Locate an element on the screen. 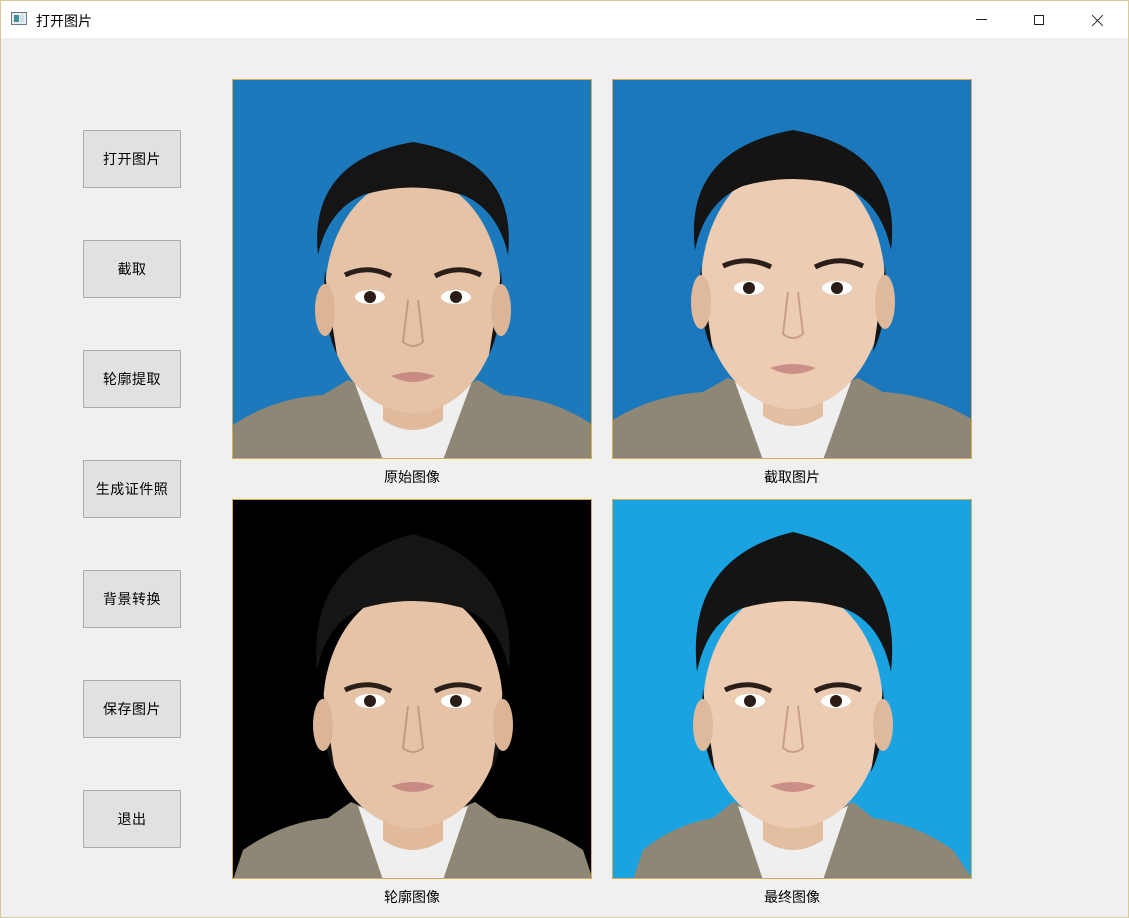 This screenshot has height=918, width=1129. cropped-image-caption: 截取图片 is located at coordinates (792, 478).